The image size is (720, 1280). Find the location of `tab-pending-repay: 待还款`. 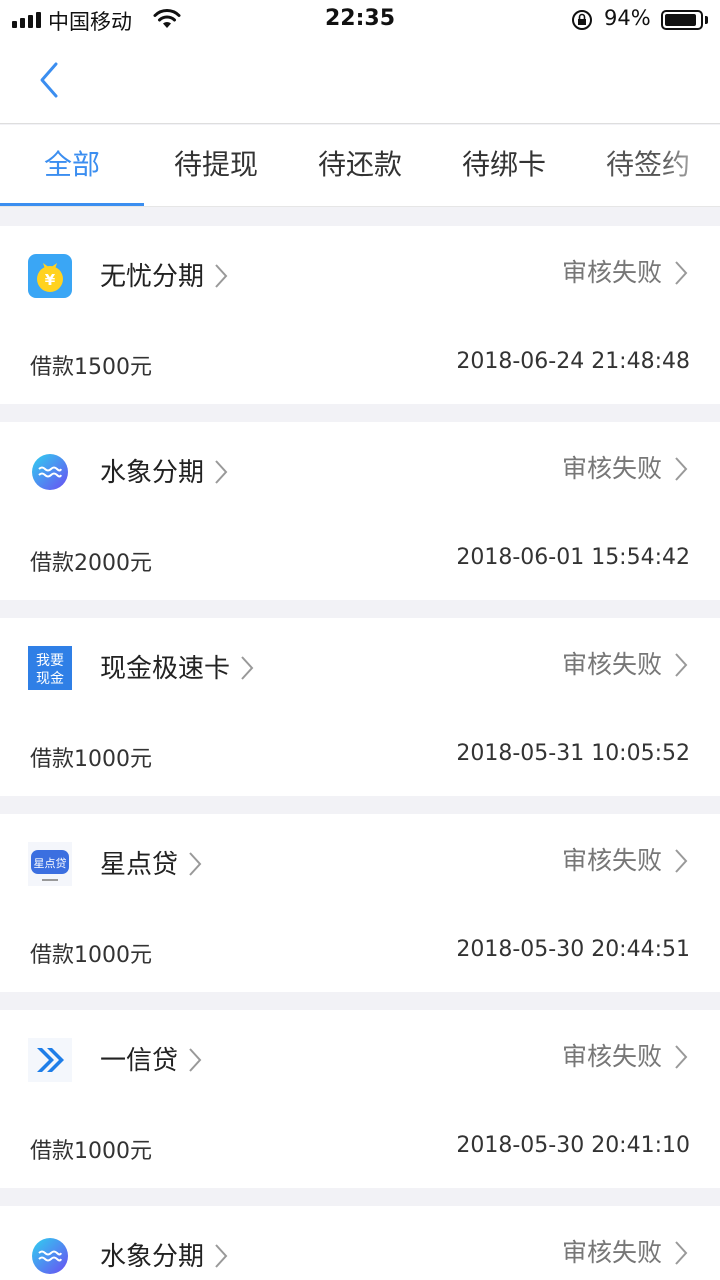

tab-pending-repay: 待还款 is located at coordinates (360, 165).